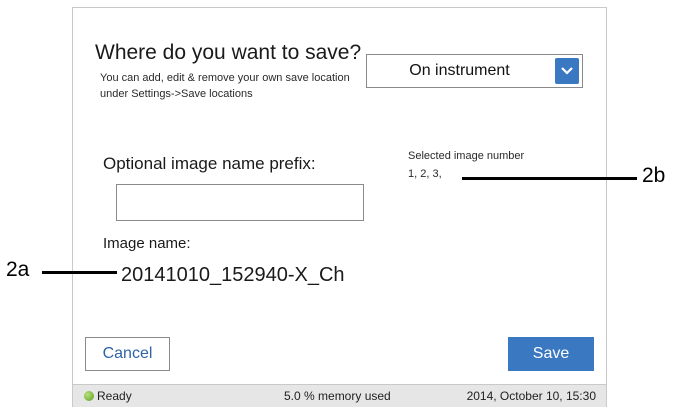 The image size is (676, 411). What do you see at coordinates (114, 396) in the screenshot?
I see `status-ready-text: Ready` at bounding box center [114, 396].